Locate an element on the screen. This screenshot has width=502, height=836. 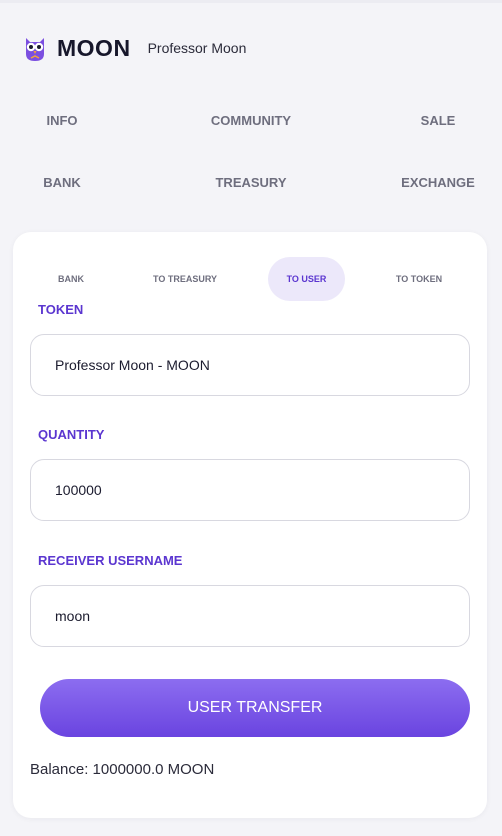
tab-bank: BANK is located at coordinates (71, 279).